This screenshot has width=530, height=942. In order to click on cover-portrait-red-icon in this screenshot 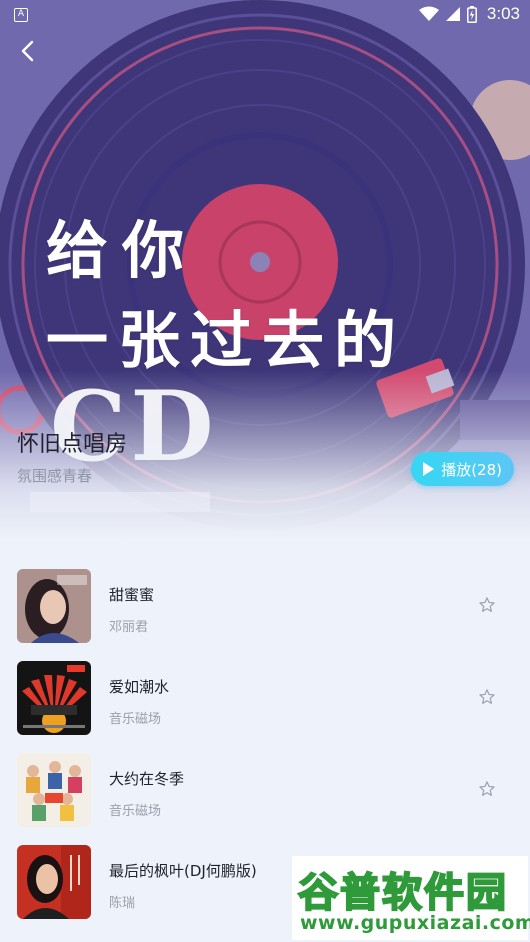, I will do `click(54, 882)`.